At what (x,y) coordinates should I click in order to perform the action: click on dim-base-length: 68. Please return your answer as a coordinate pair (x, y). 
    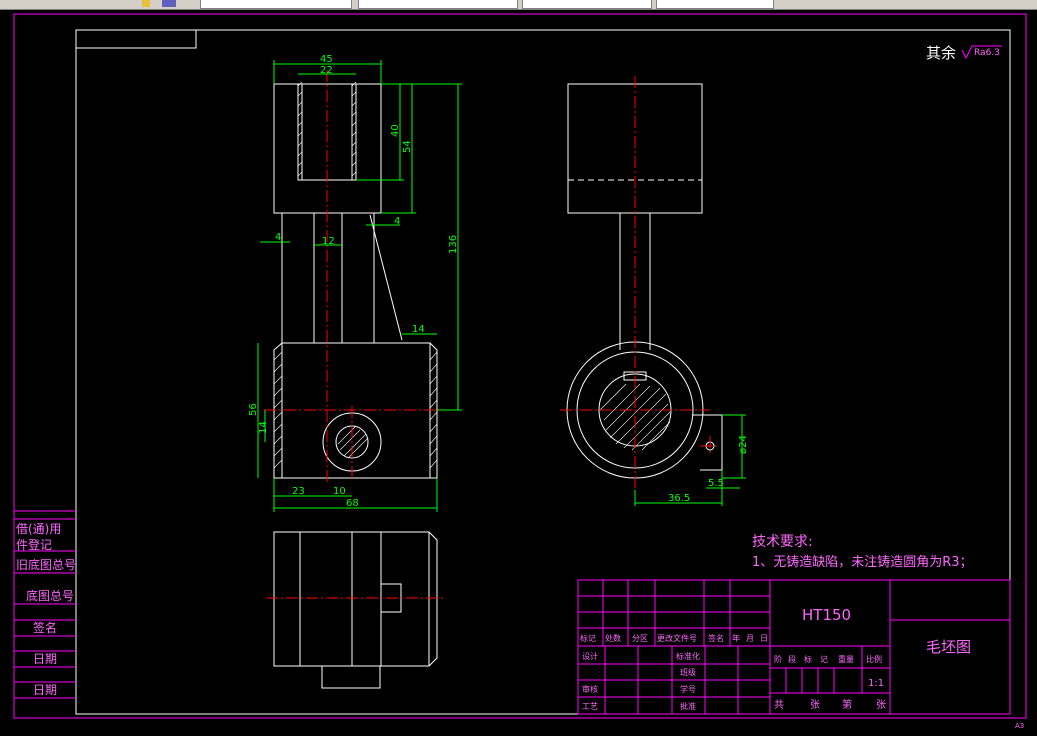
    Looking at the image, I should click on (352, 503).